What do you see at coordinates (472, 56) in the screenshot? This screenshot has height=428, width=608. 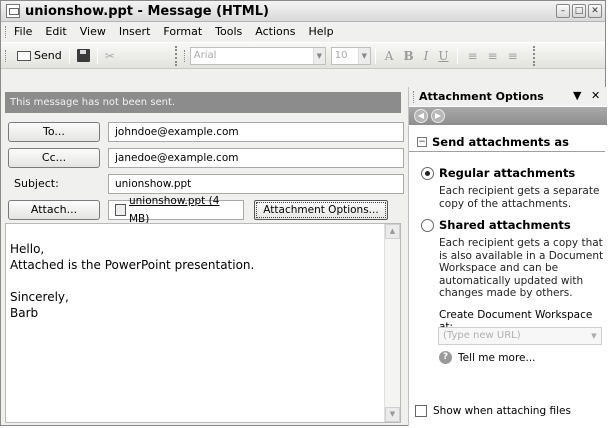 I see `align-left-icon: ≡` at bounding box center [472, 56].